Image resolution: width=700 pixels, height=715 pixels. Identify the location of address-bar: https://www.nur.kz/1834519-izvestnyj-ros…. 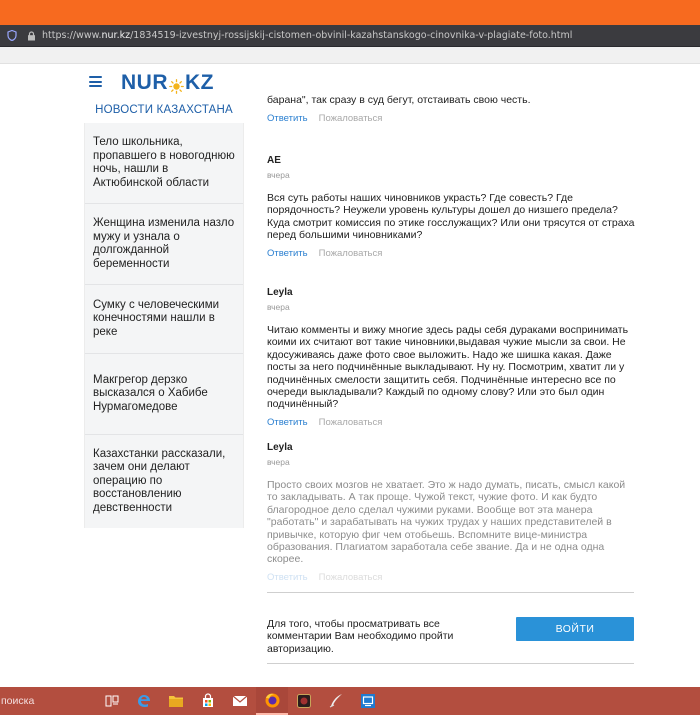
(350, 36).